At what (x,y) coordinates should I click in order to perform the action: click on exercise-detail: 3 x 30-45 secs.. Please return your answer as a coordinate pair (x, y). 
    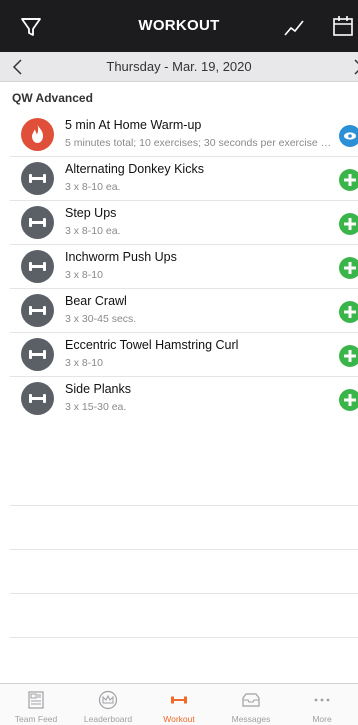
    Looking at the image, I should click on (101, 319).